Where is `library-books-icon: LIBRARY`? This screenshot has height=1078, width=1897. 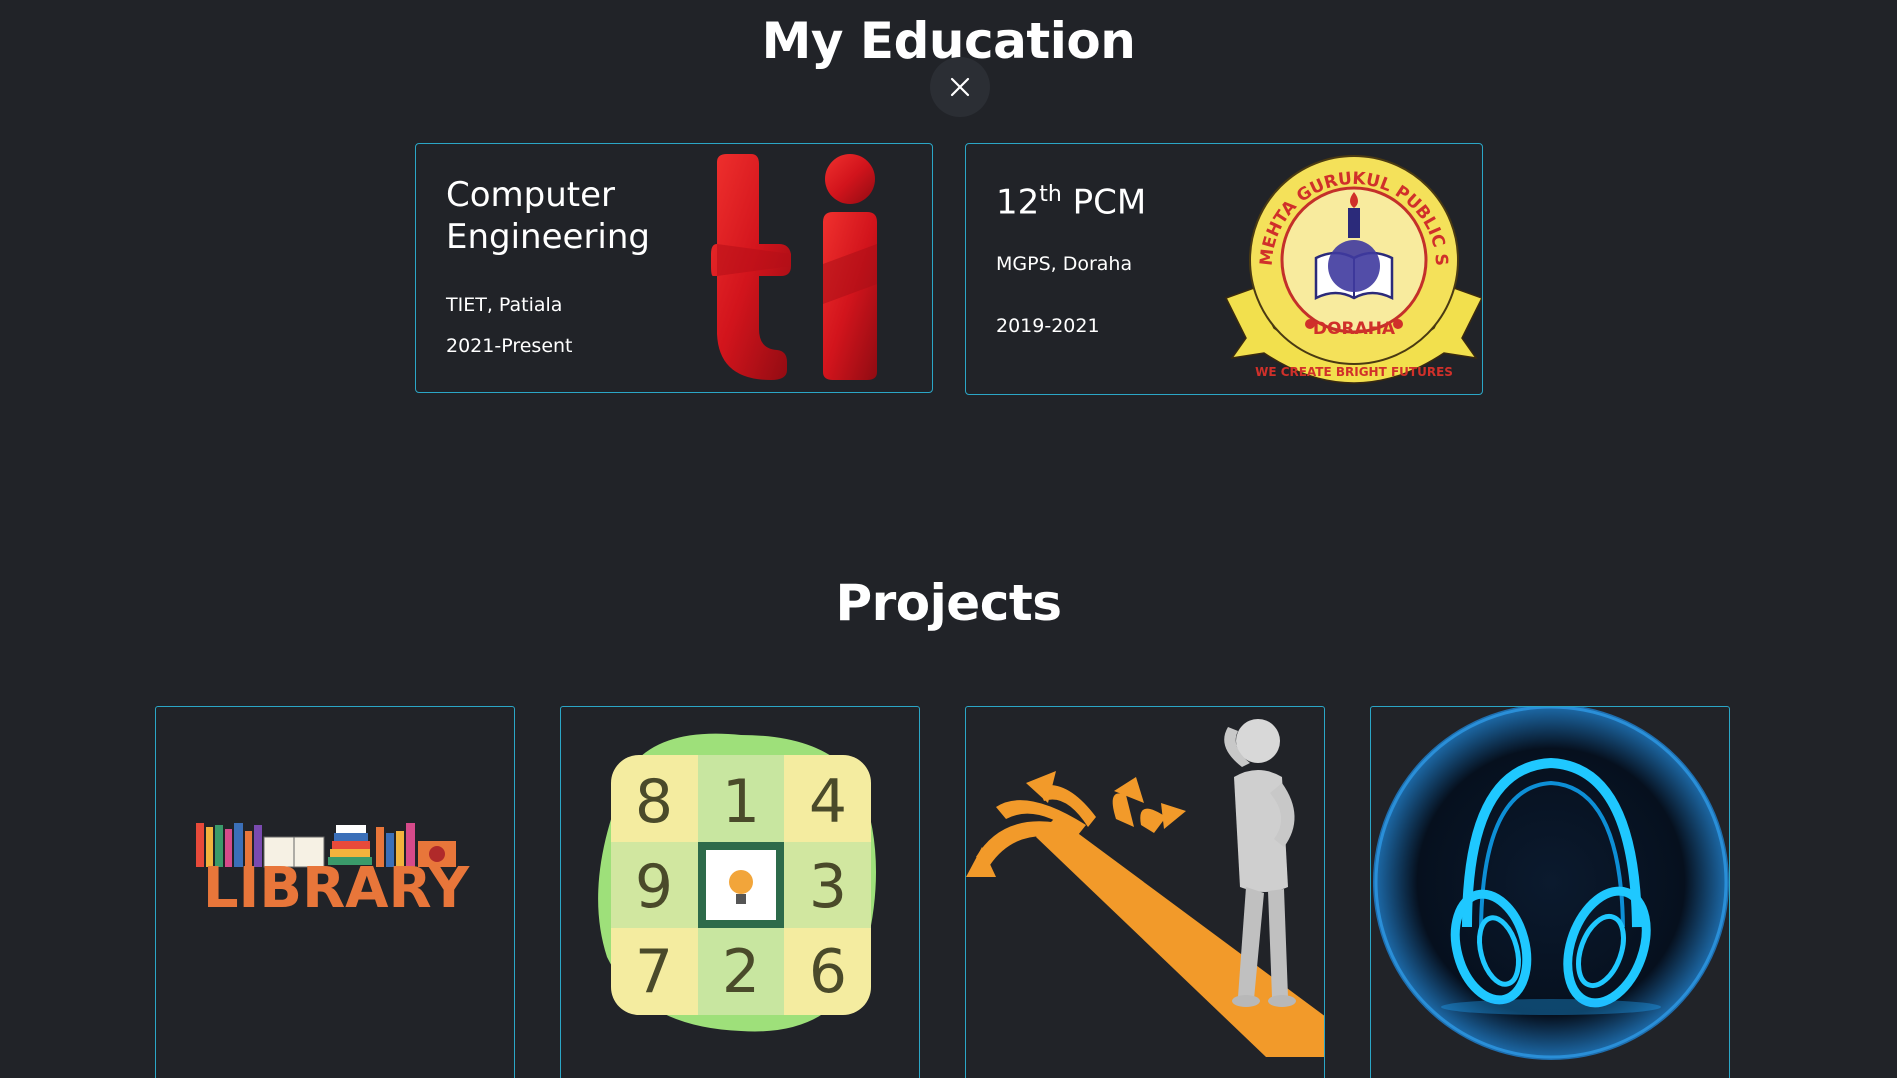 library-books-icon: LIBRARY is located at coordinates (333, 872).